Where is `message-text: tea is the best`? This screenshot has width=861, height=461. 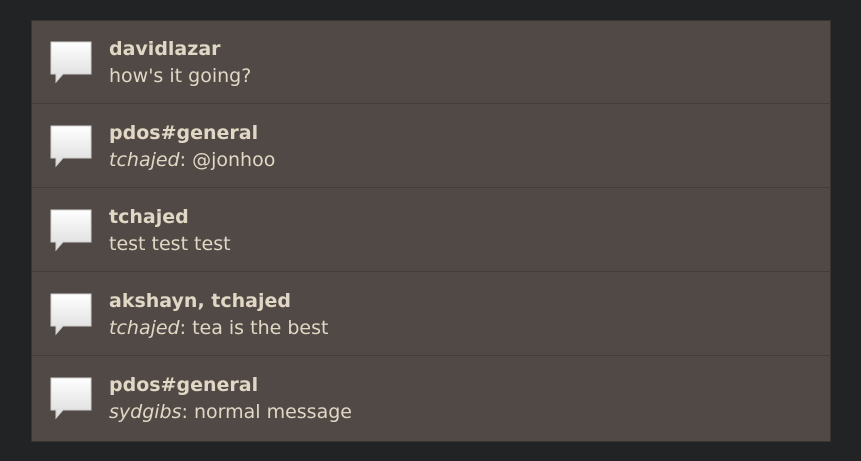 message-text: tea is the best is located at coordinates (260, 328).